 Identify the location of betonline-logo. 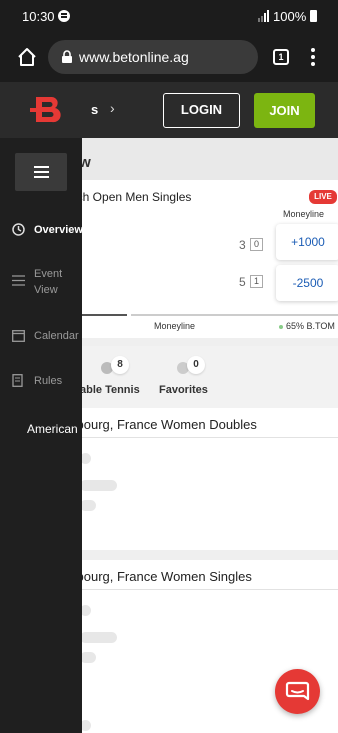
(47, 110).